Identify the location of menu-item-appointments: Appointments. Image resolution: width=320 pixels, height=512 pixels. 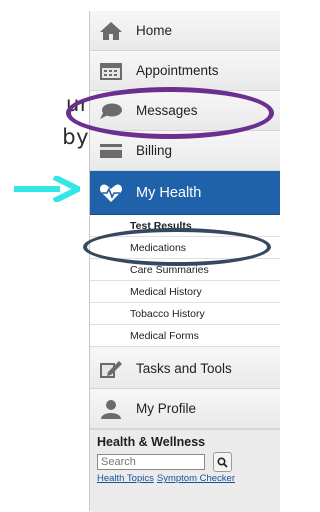
(185, 71).